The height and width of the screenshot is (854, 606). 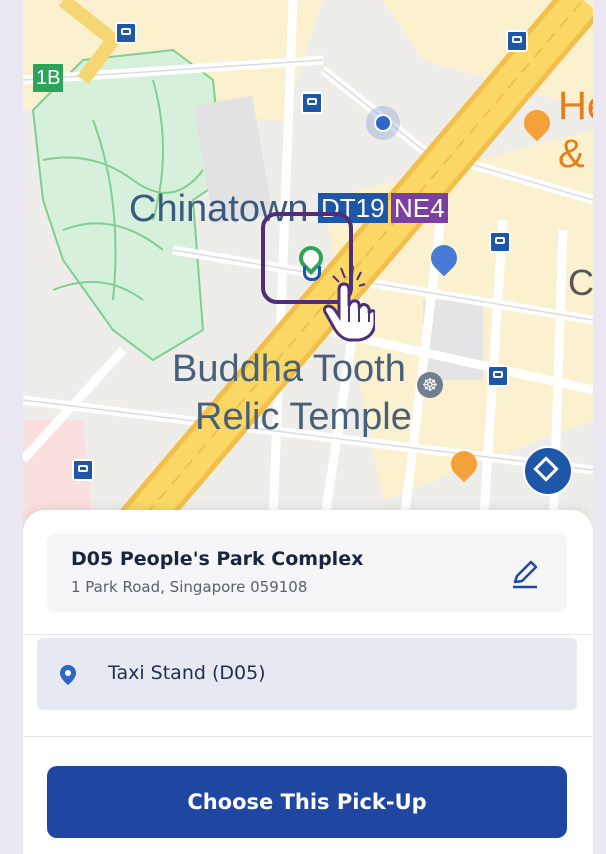 What do you see at coordinates (217, 559) in the screenshot?
I see `pickup-title: D05 People's Park Complex` at bounding box center [217, 559].